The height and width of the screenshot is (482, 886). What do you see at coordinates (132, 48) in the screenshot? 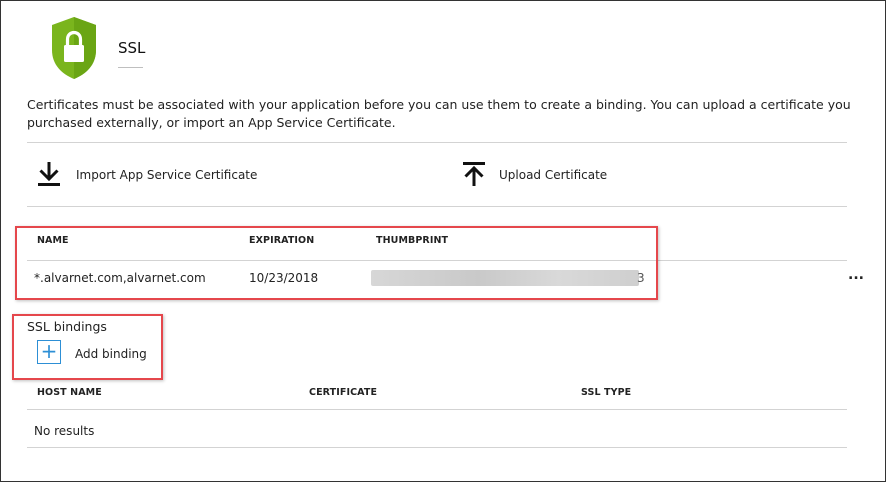
I see `page-title: SSL` at bounding box center [132, 48].